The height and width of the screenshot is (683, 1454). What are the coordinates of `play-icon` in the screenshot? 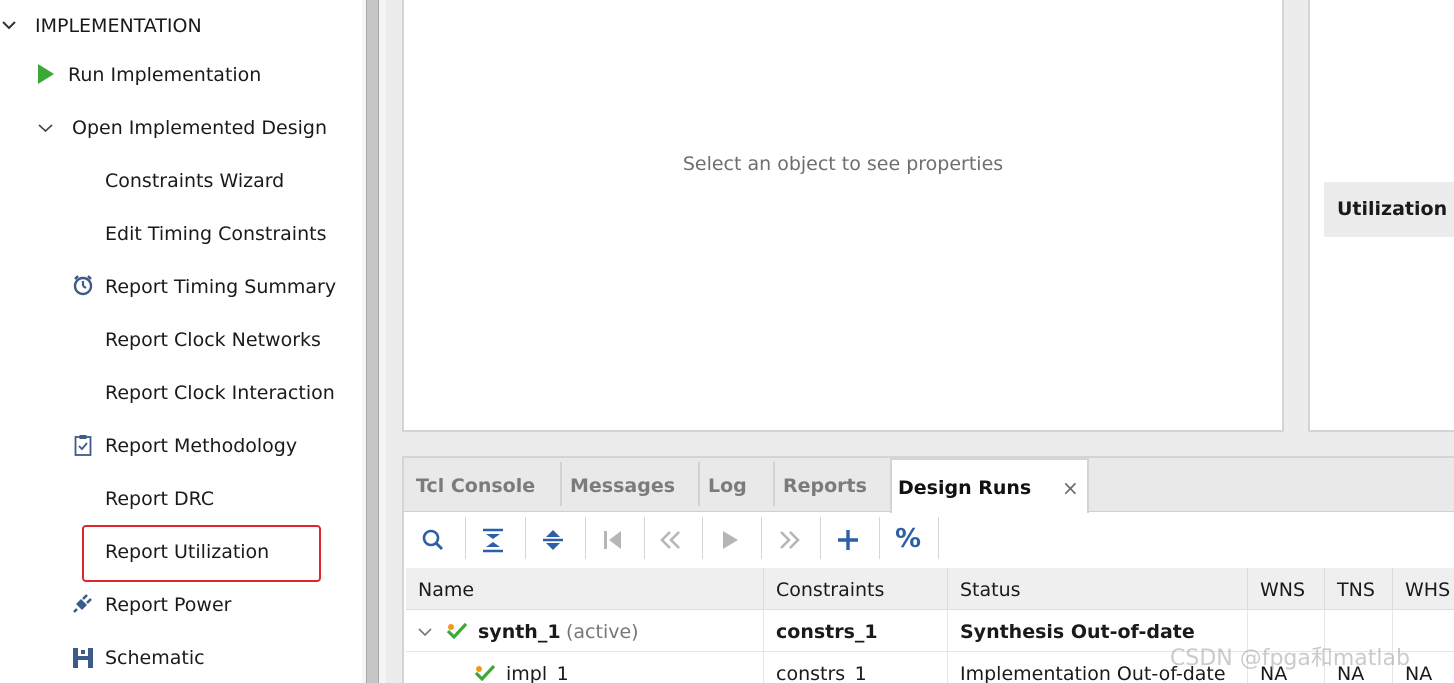 It's located at (730, 540).